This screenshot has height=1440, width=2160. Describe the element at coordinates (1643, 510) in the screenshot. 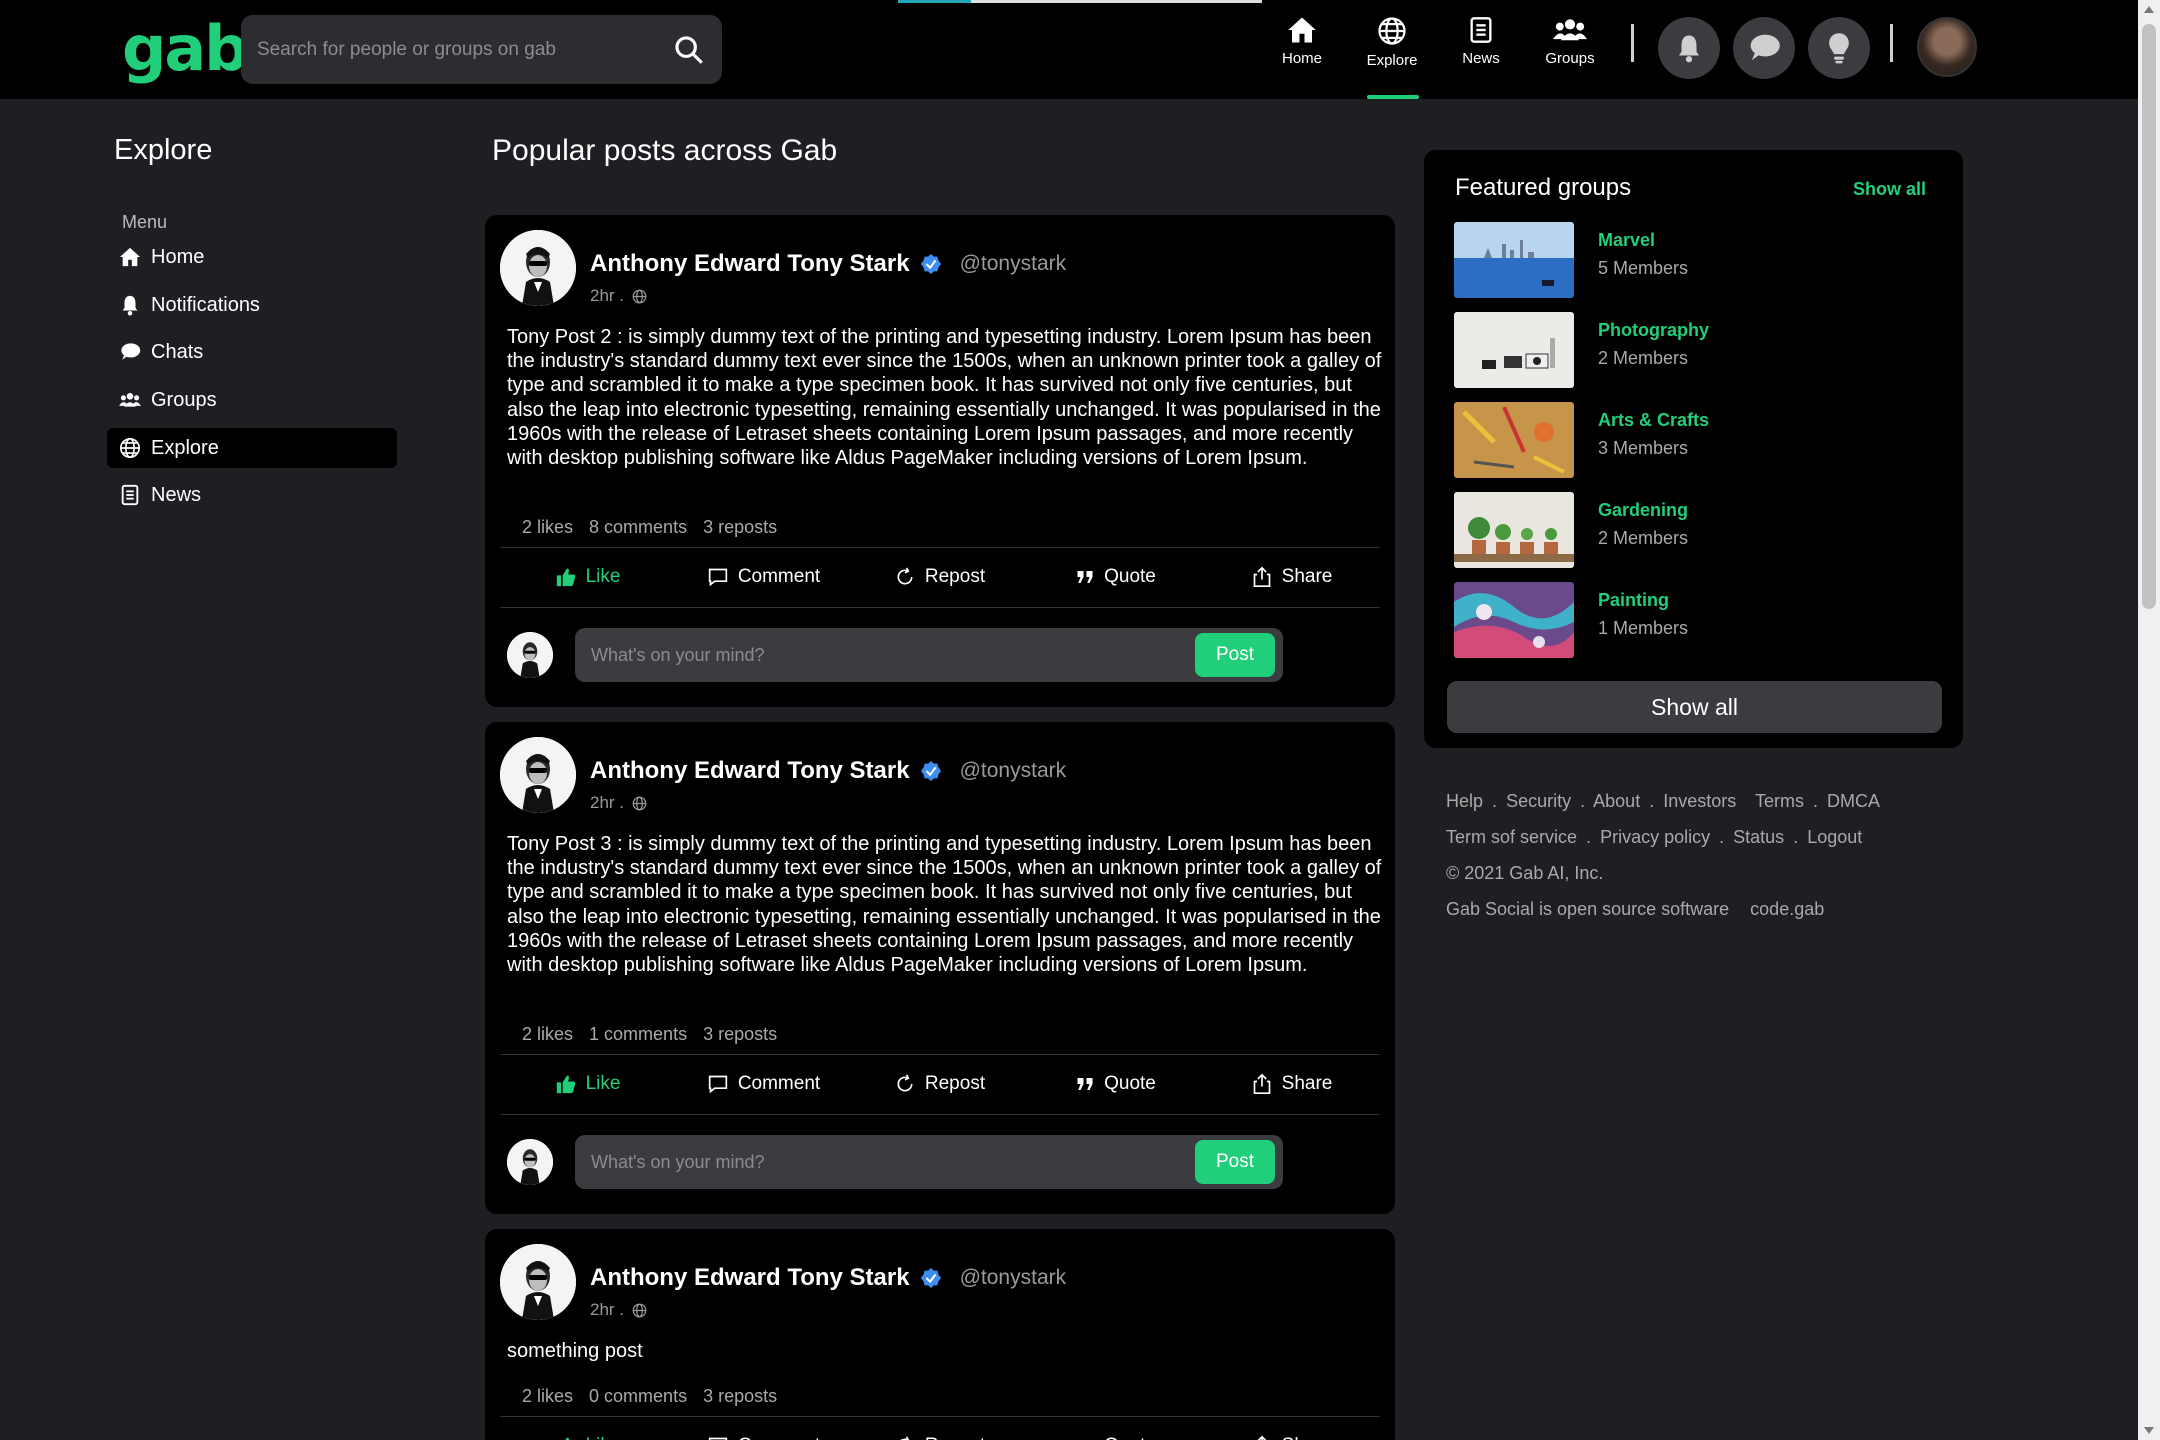

I see `group-name: Gardening` at that location.